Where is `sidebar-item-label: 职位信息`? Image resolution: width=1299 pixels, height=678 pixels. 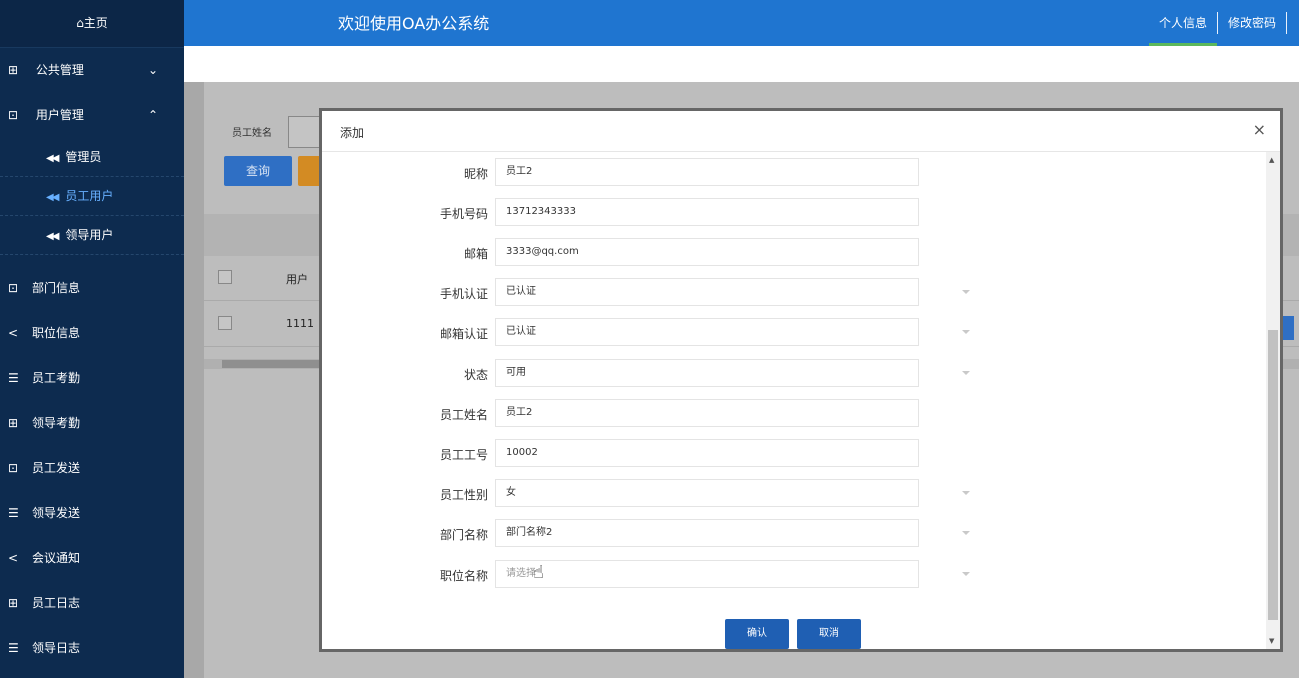
sidebar-item-label: 职位信息 is located at coordinates (56, 333).